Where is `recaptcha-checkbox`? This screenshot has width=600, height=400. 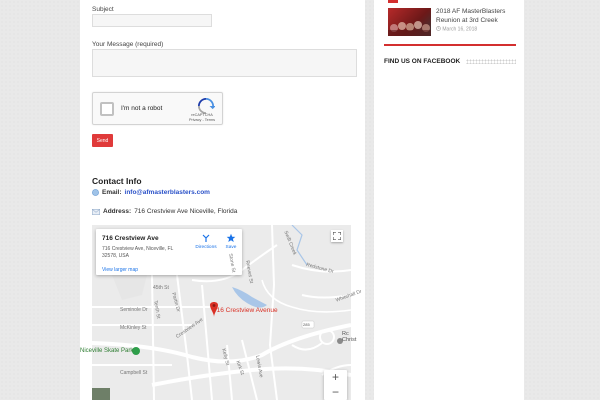 recaptcha-checkbox is located at coordinates (107, 109).